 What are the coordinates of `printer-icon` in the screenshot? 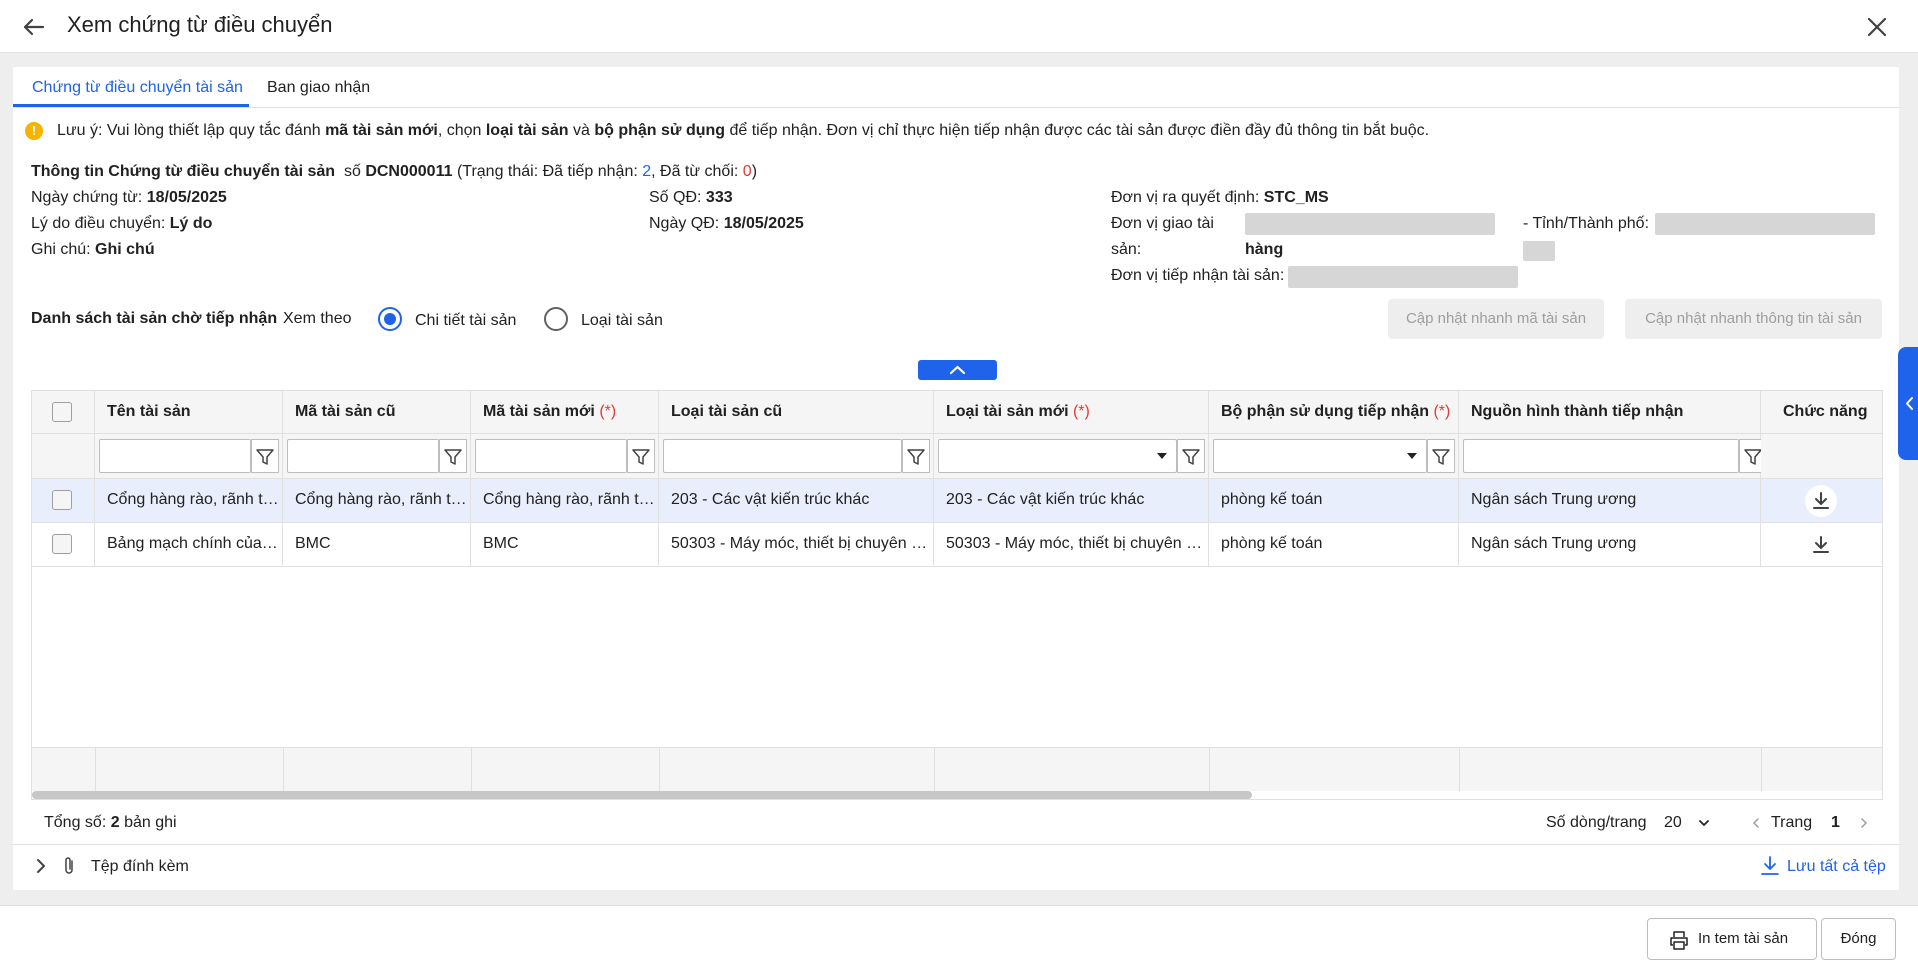 It's located at (1679, 940).